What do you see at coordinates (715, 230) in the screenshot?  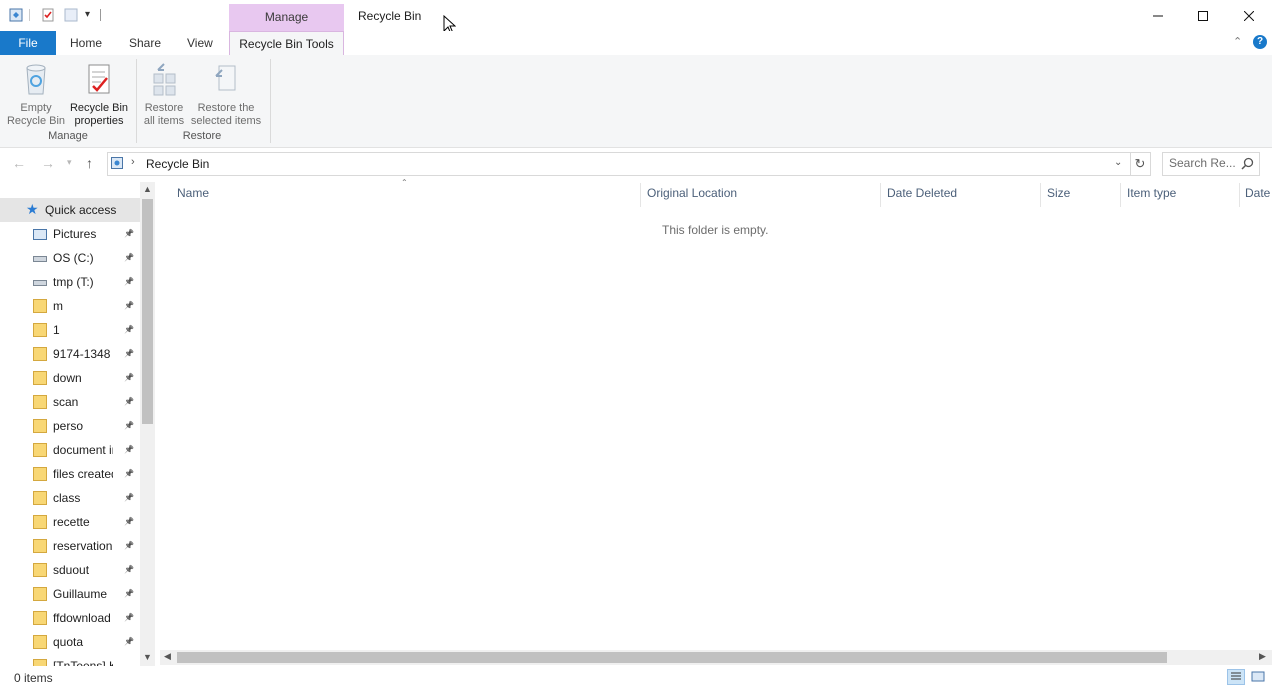 I see `empty-folder-message: This folder is empty.` at bounding box center [715, 230].